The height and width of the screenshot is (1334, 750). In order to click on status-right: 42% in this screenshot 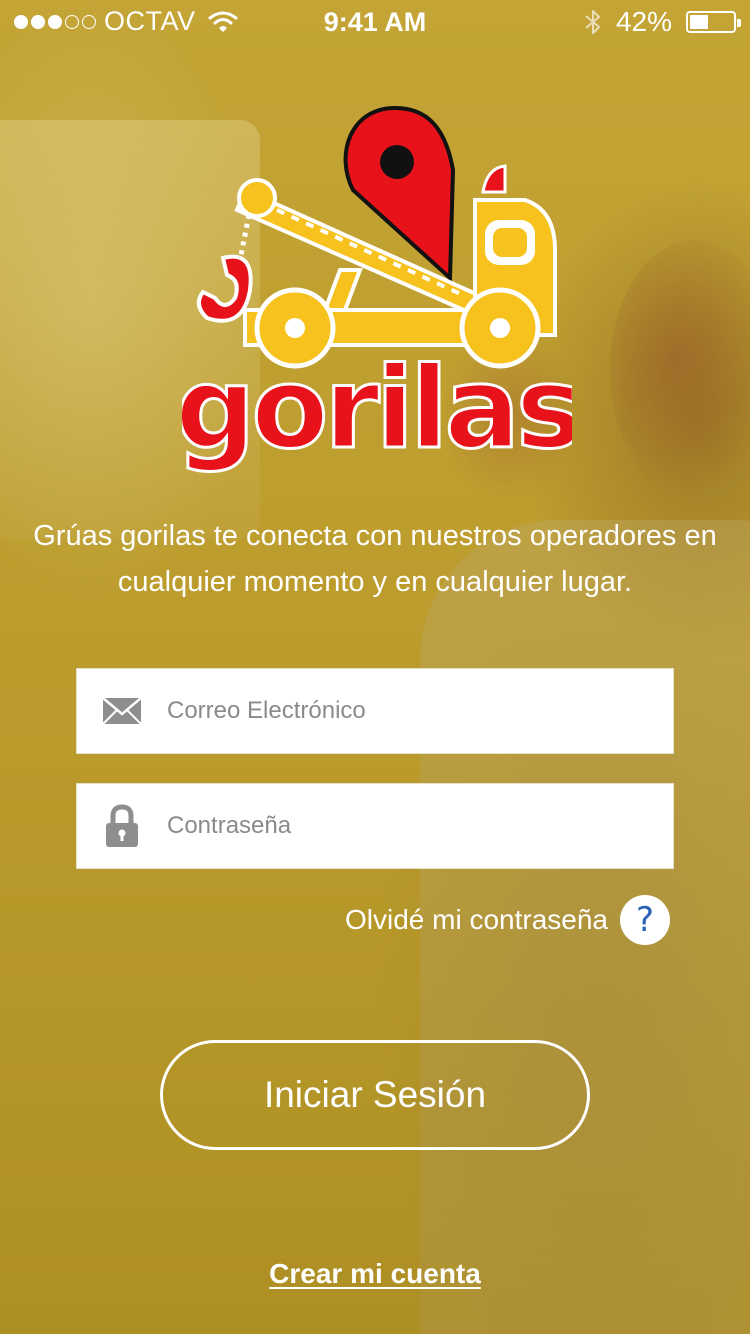, I will do `click(662, 22)`.